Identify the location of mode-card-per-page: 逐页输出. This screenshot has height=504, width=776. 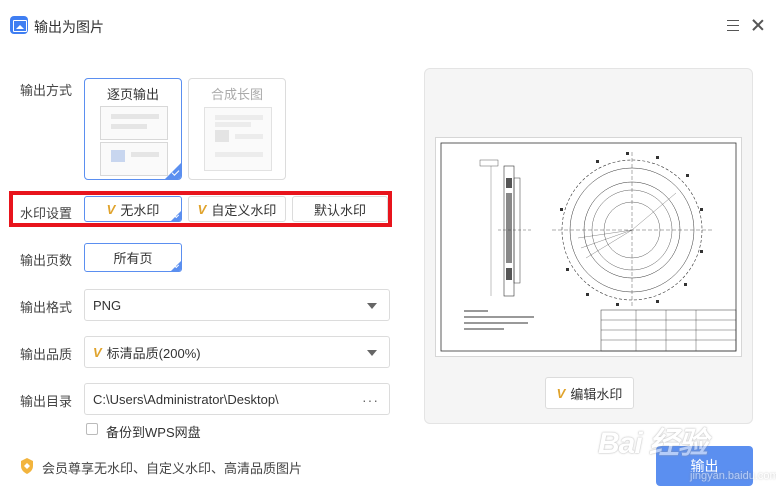
(133, 129).